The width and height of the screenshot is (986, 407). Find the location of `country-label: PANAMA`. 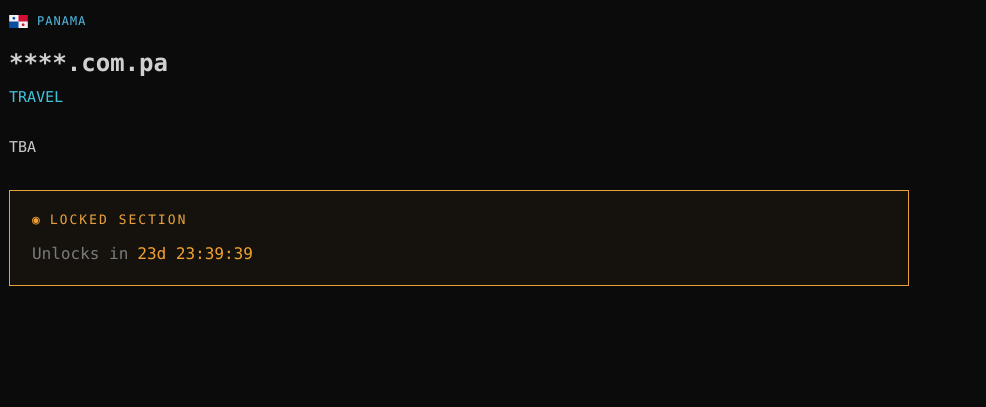

country-label: PANAMA is located at coordinates (61, 21).